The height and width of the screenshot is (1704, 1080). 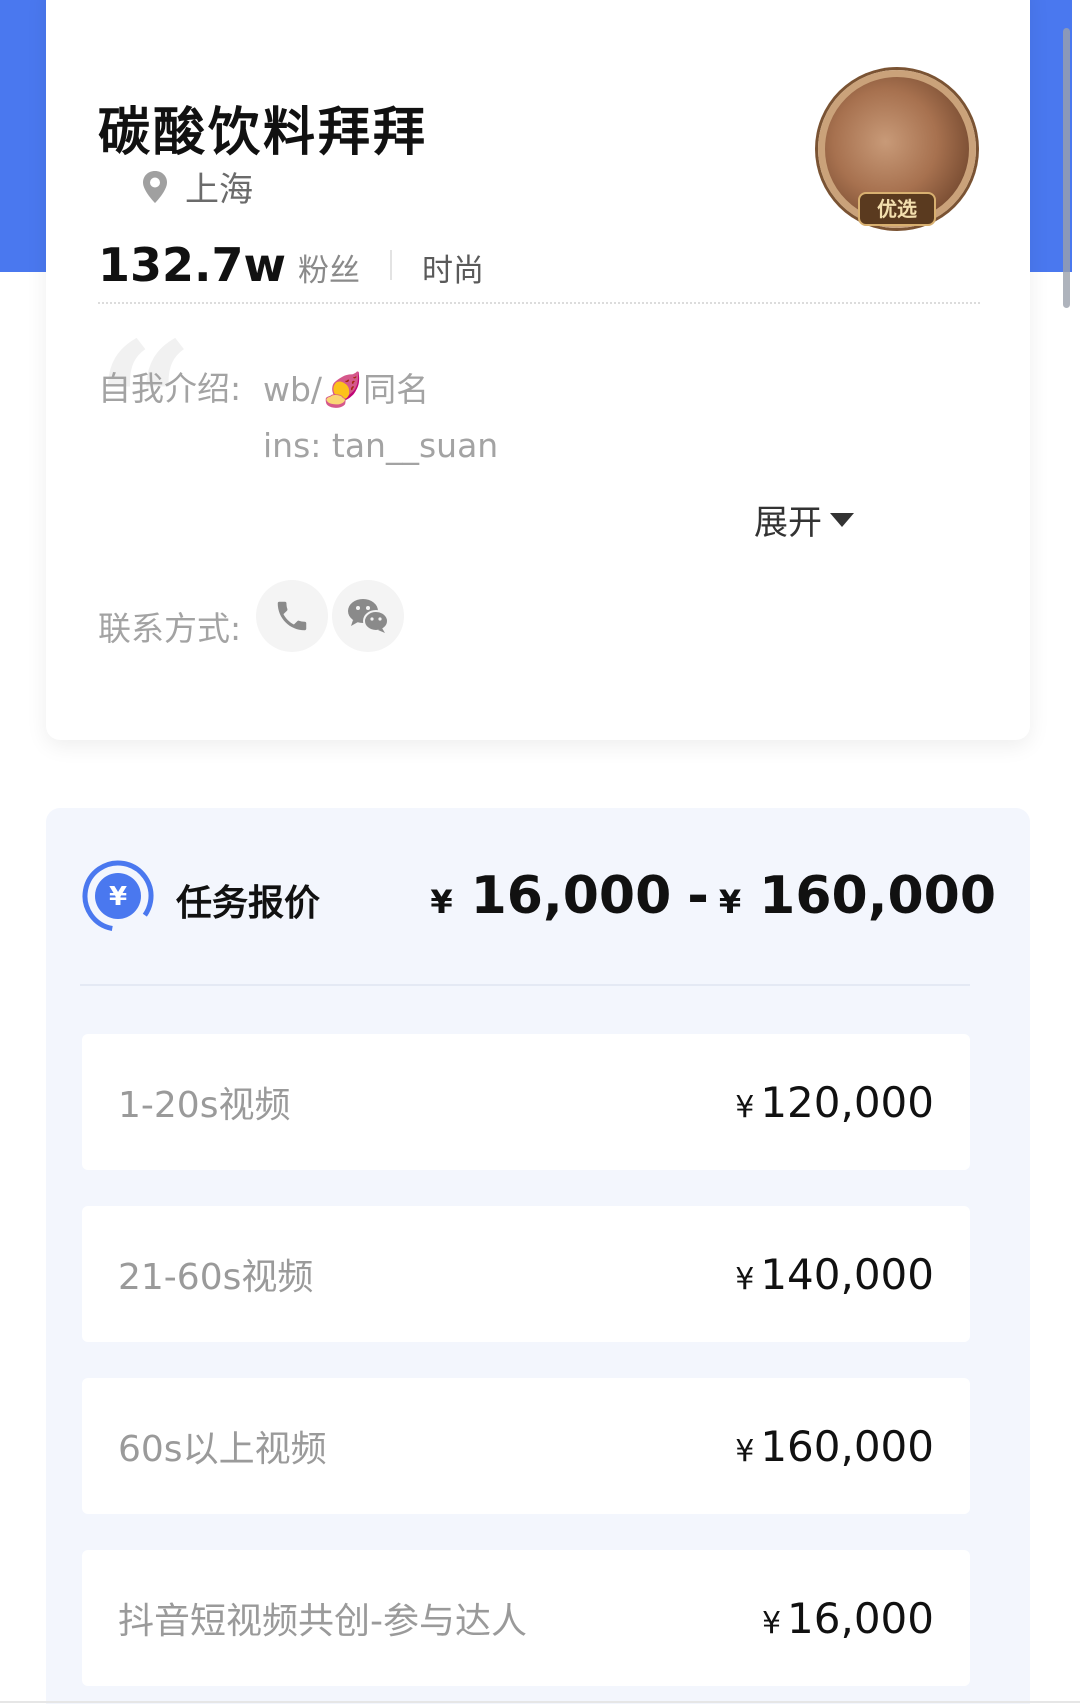 I want to click on contact-label: 联系方式:, so click(x=170, y=628).